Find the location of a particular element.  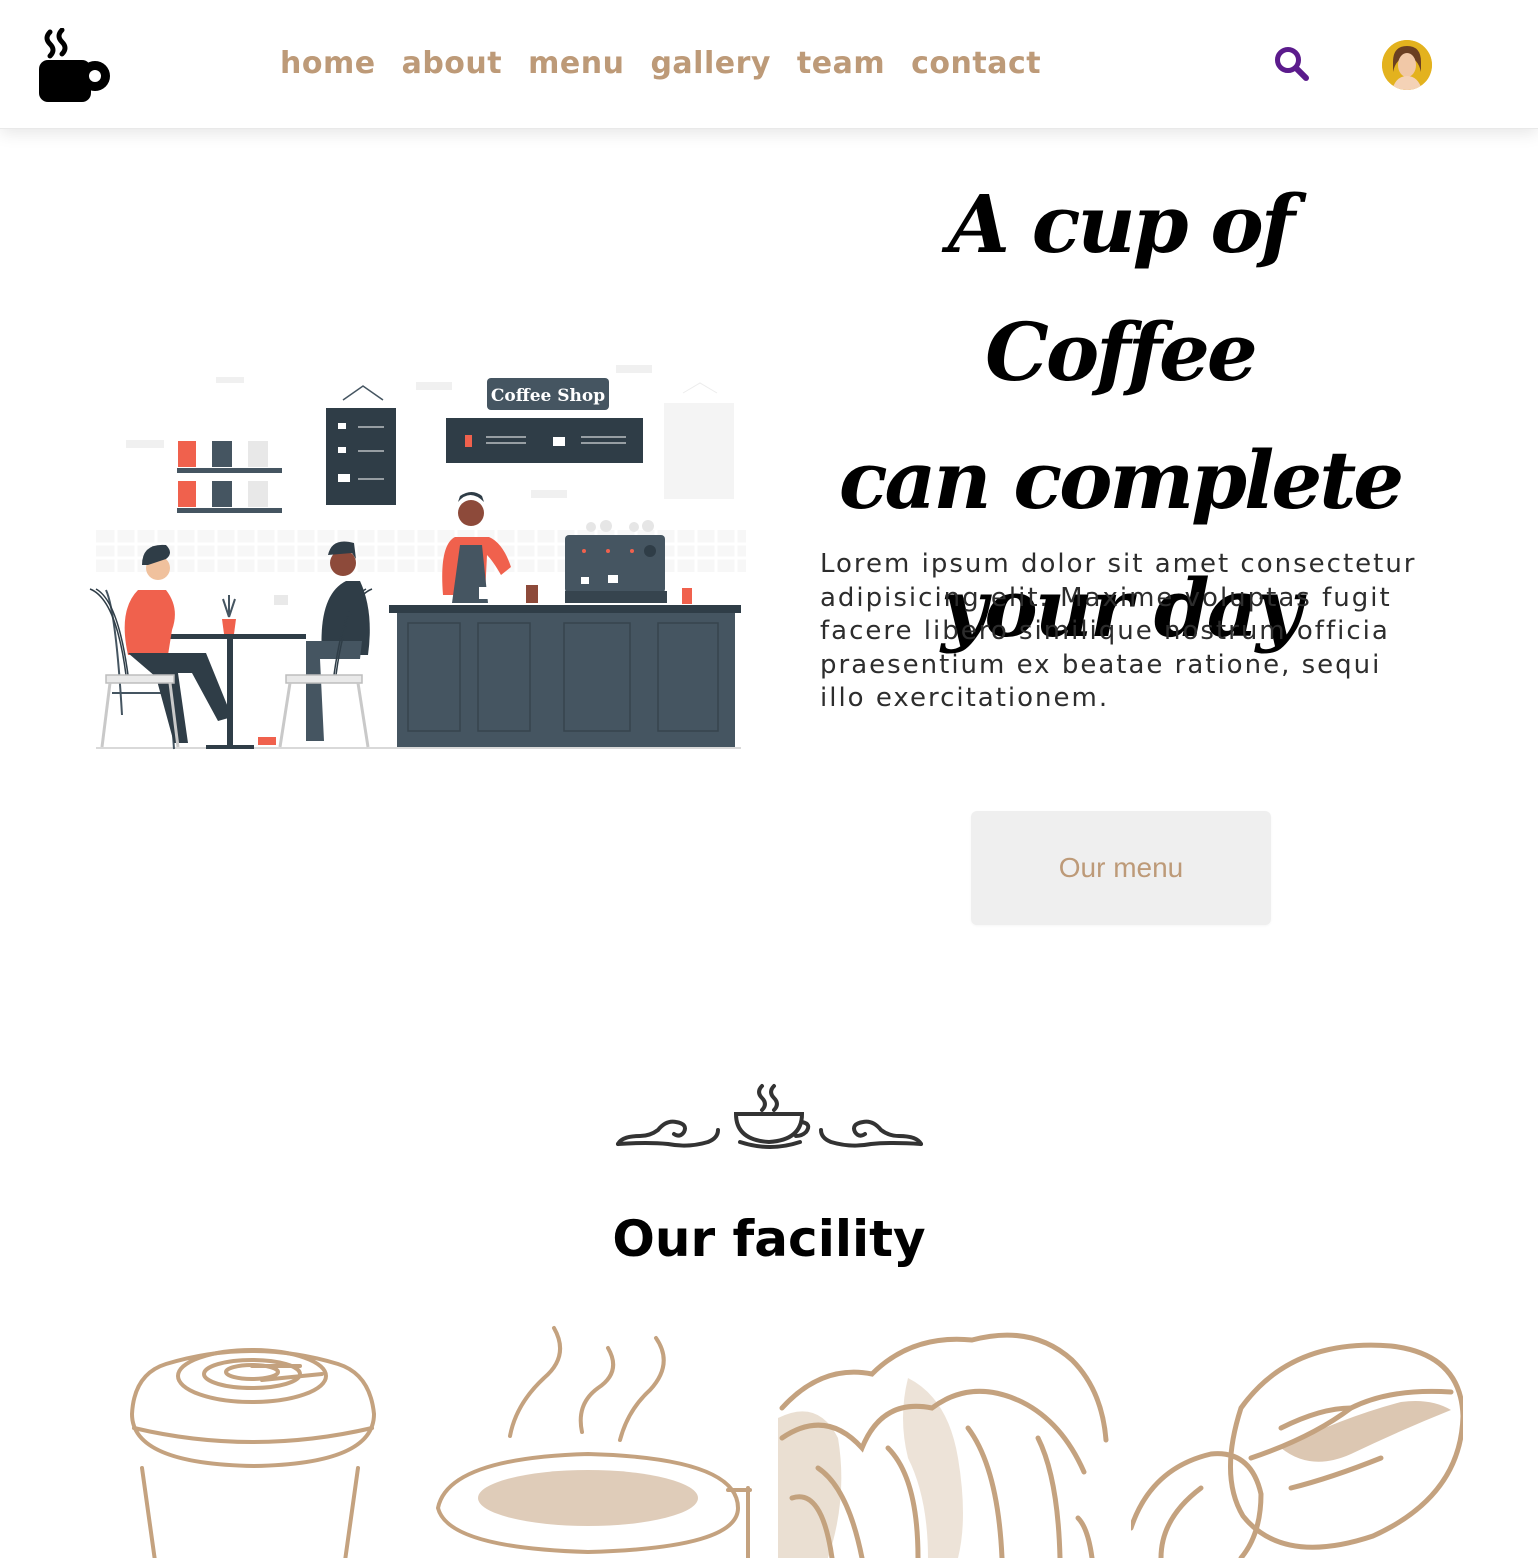

woman-customer is located at coordinates (168, 647).